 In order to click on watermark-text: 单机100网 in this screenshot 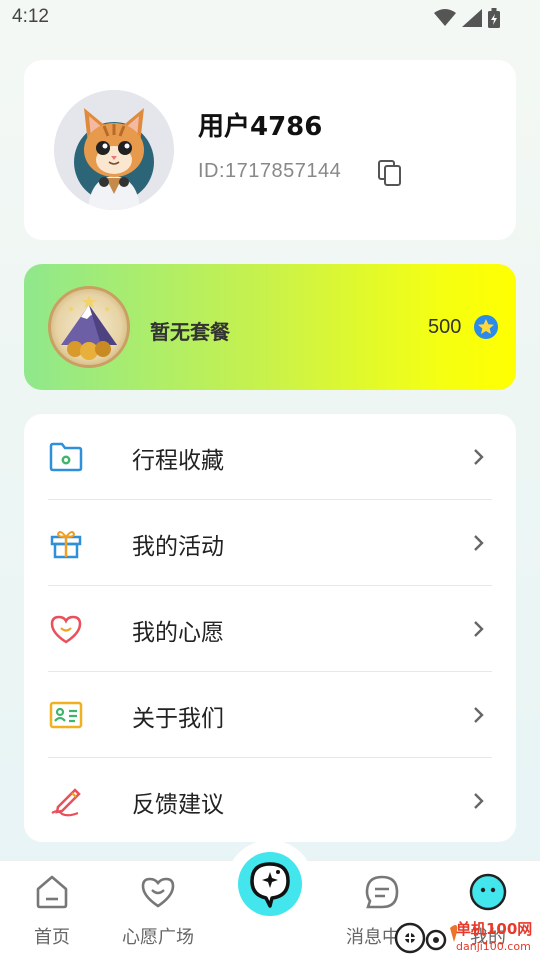, I will do `click(494, 929)`.